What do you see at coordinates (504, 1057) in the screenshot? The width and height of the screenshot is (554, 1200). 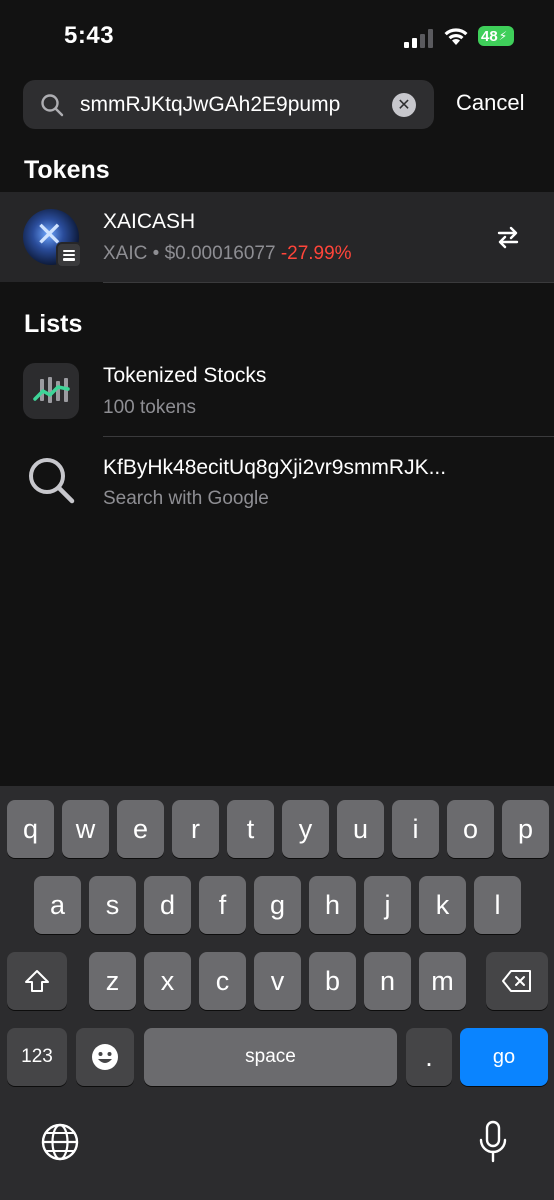 I see `go-button: go` at bounding box center [504, 1057].